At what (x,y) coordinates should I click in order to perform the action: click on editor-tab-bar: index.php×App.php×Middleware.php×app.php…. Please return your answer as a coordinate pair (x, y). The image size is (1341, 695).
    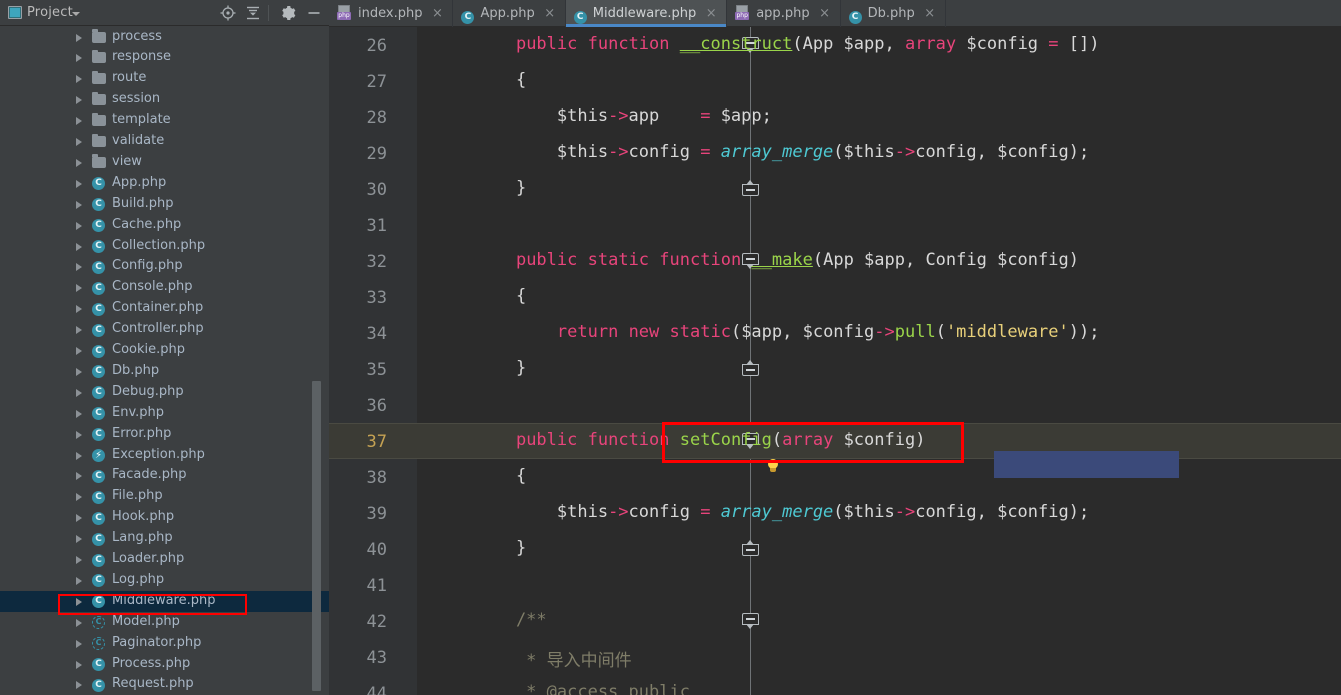
    Looking at the image, I should click on (835, 13).